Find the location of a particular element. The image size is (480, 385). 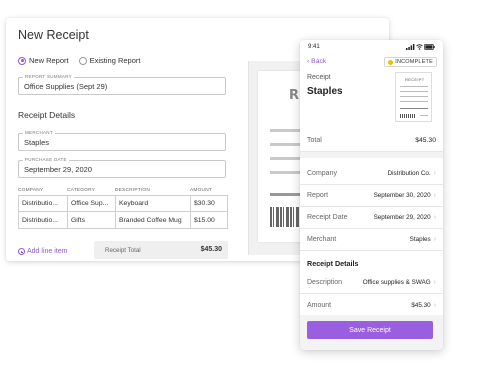

merchant-row: Merchant Staples › is located at coordinates (371, 240).